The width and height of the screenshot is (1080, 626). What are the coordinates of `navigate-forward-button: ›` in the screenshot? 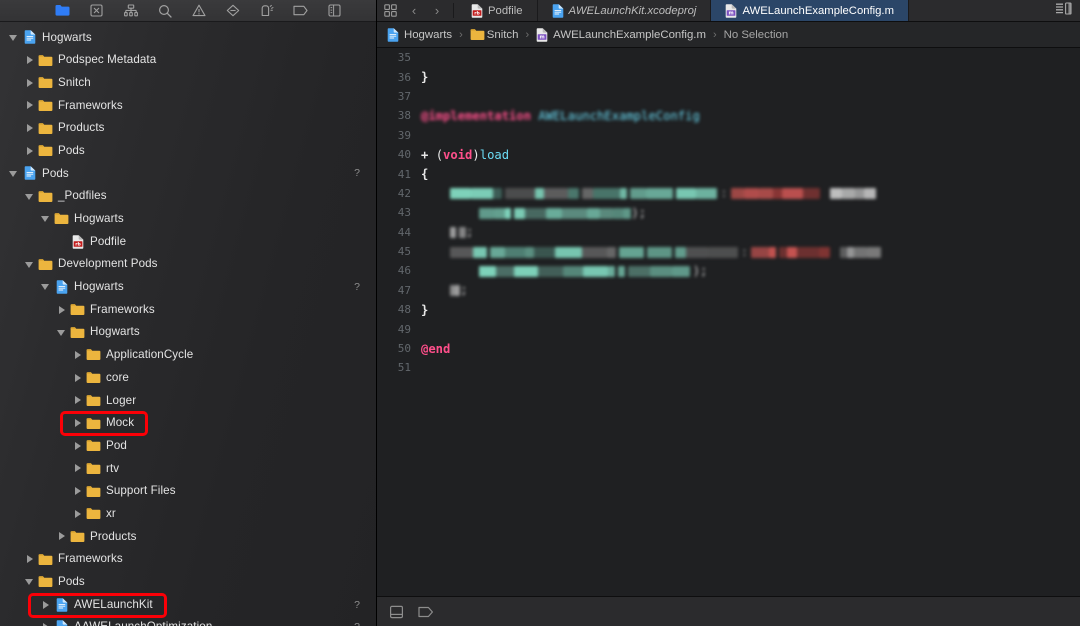 It's located at (437, 10).